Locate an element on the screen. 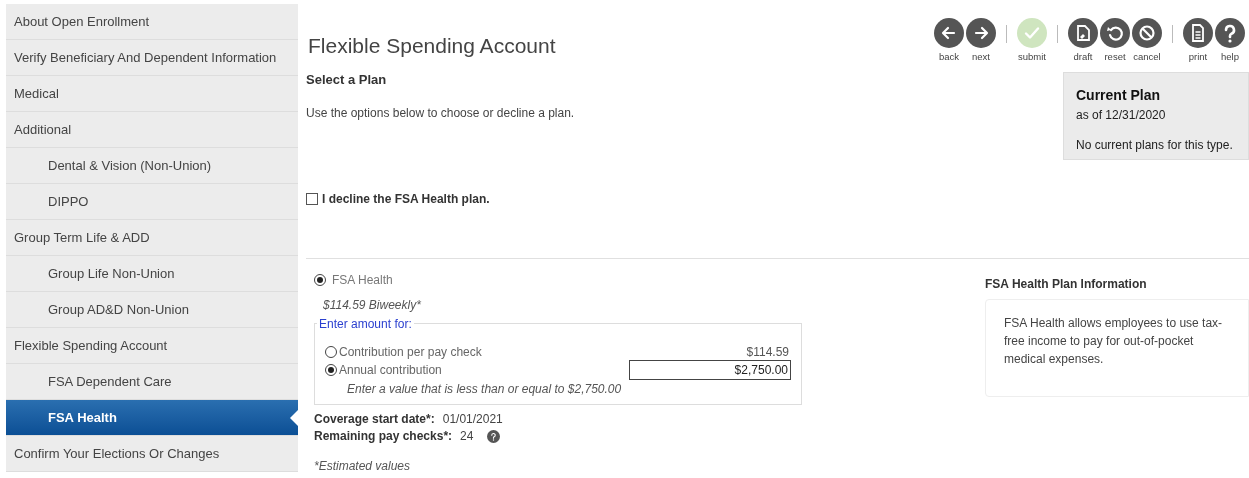  plan-option-label: FSA Health is located at coordinates (362, 280).